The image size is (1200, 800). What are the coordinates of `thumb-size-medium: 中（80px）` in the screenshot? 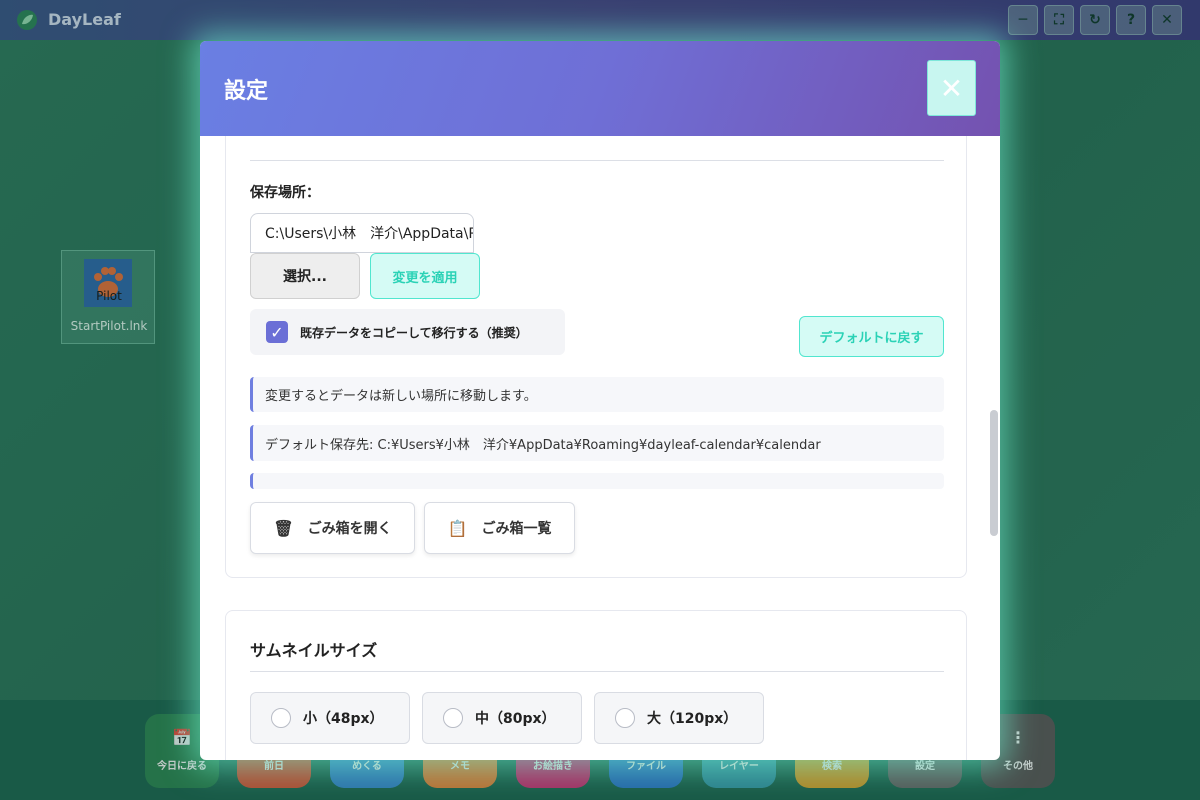 It's located at (502, 718).